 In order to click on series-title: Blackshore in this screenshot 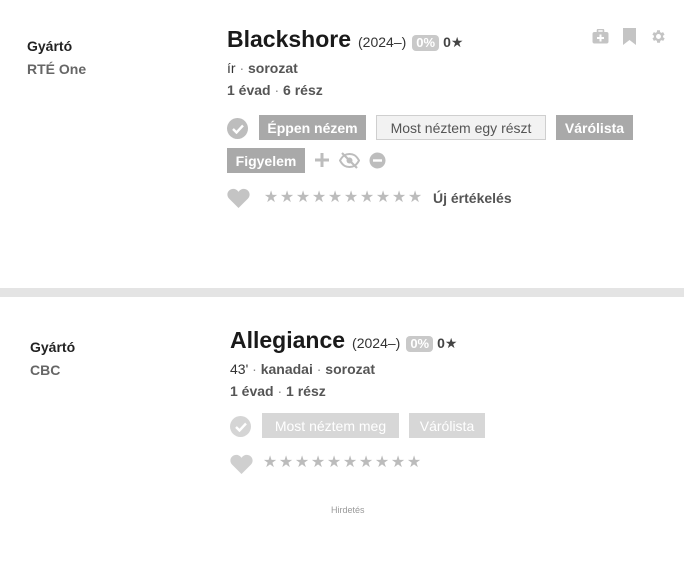, I will do `click(289, 39)`.